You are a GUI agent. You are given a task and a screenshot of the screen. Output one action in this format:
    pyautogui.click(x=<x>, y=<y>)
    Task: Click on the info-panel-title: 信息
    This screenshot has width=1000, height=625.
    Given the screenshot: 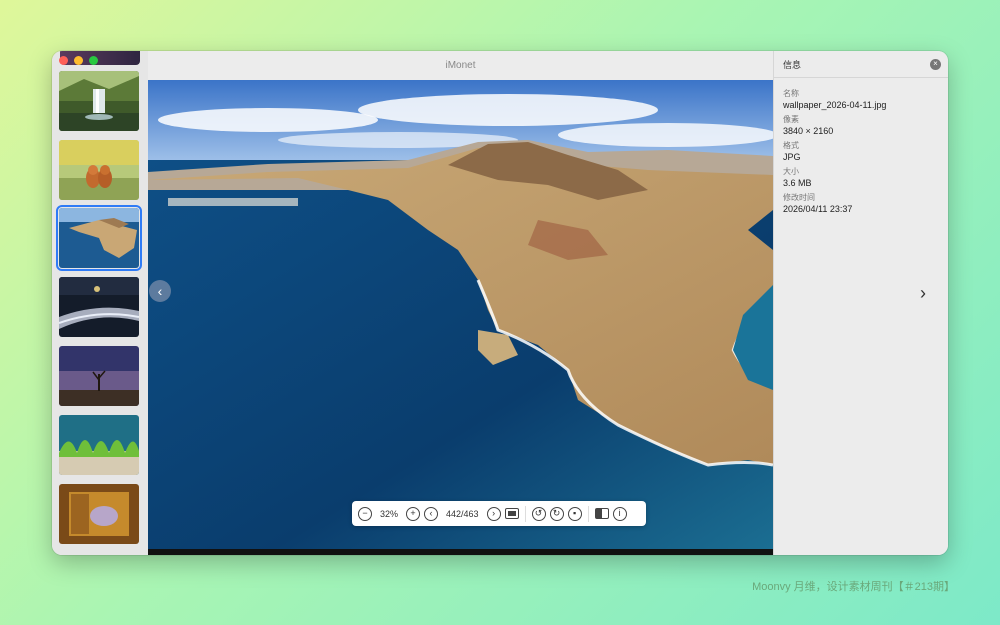 What is the action you would take?
    pyautogui.click(x=792, y=64)
    